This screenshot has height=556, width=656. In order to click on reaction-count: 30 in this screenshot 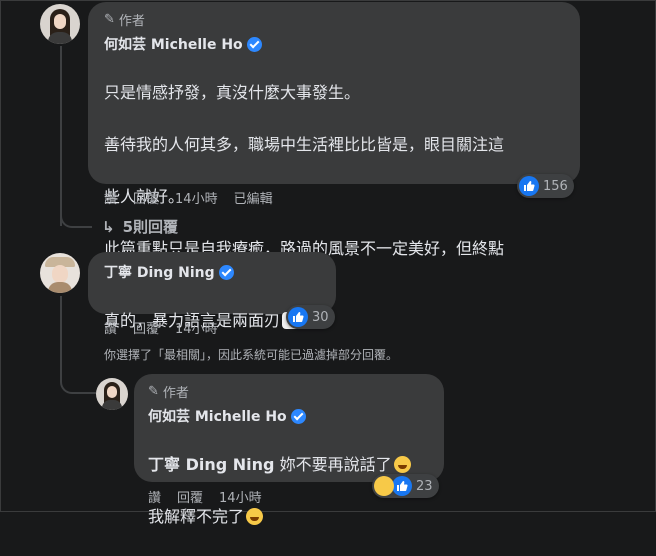, I will do `click(320, 317)`.